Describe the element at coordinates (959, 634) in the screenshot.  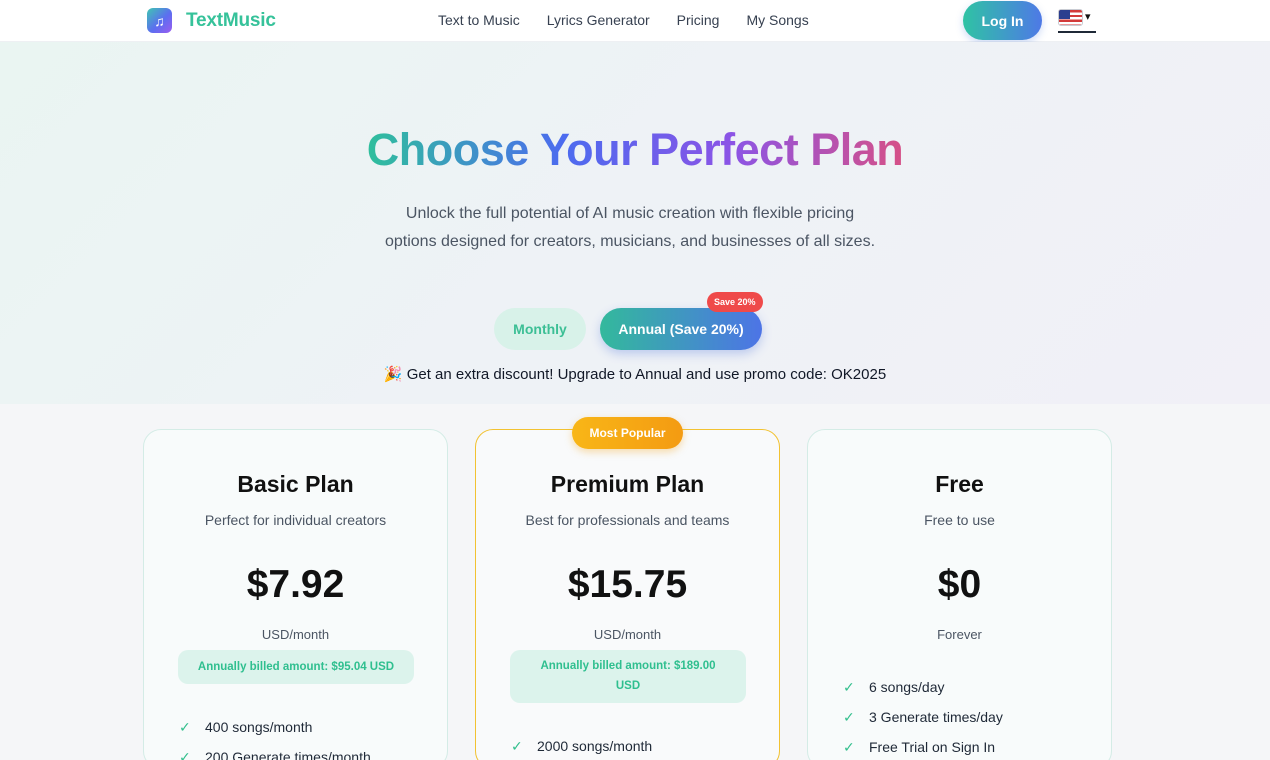
I see `plan-period: Forever` at that location.